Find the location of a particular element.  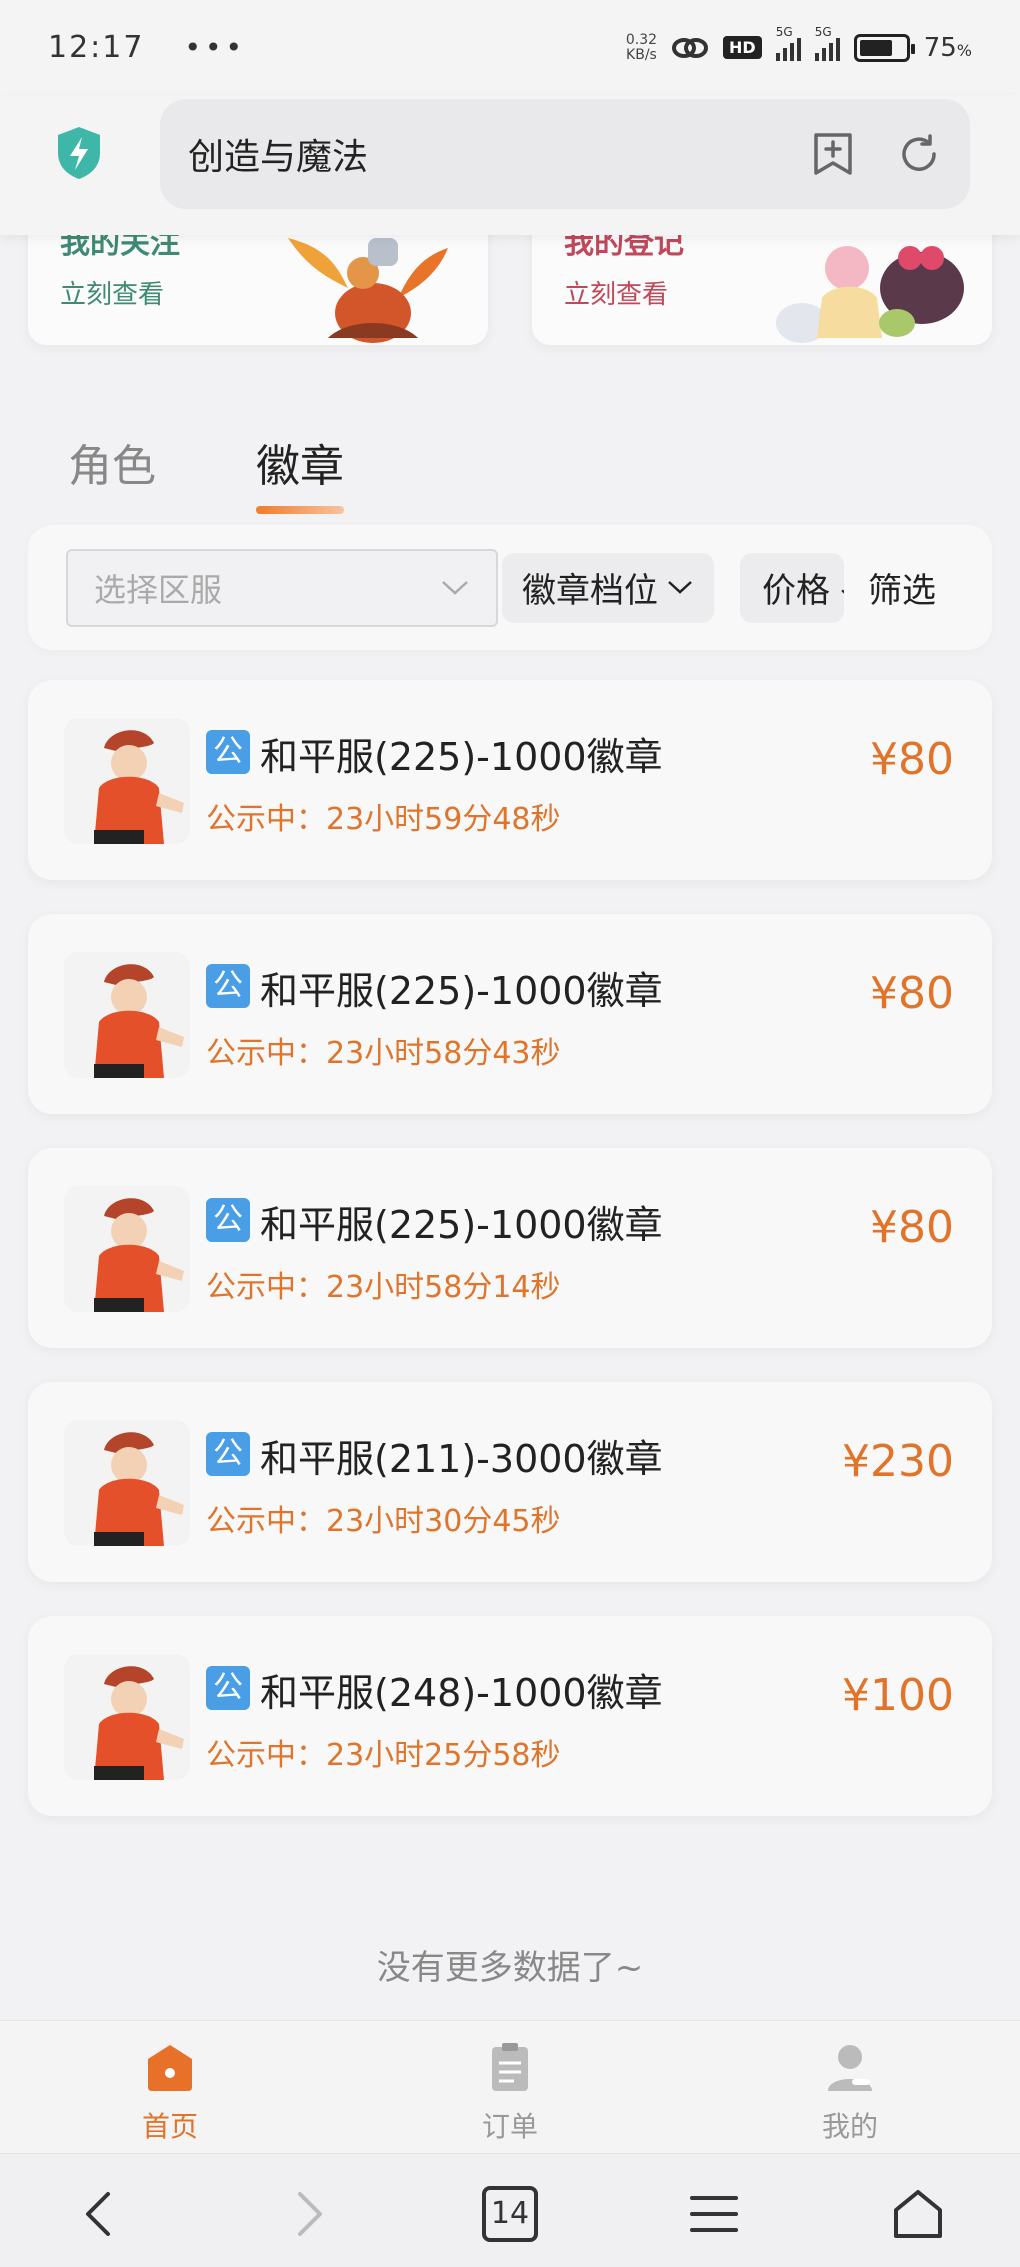

category-tabs: 角色 徽章 is located at coordinates (206, 472).